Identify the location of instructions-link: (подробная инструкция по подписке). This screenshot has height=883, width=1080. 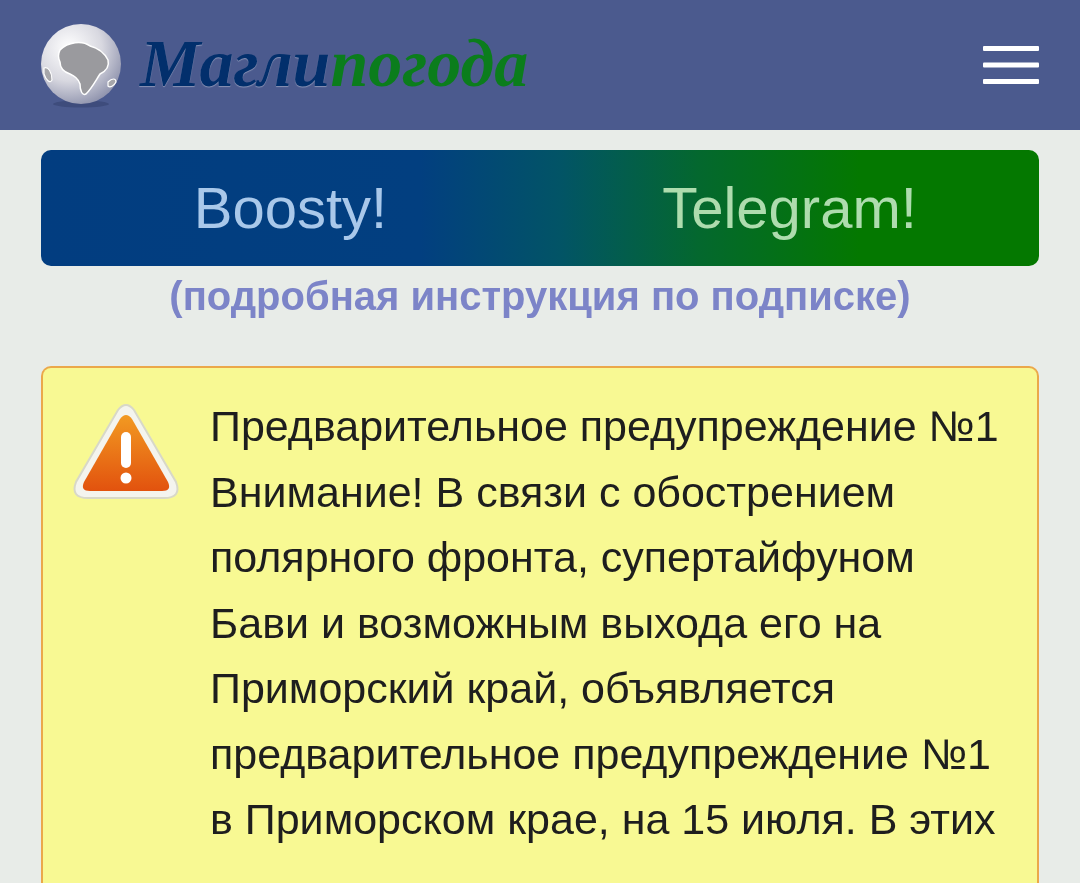
(540, 296).